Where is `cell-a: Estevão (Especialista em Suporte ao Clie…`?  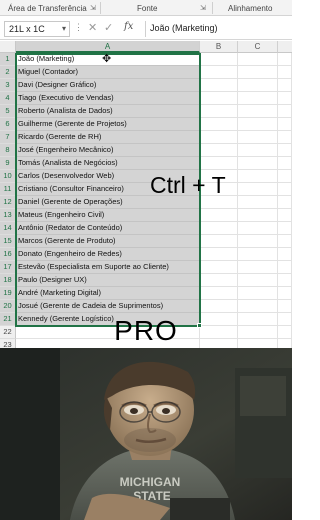 cell-a: Estevão (Especialista em Suporte ao Clie… is located at coordinates (108, 267).